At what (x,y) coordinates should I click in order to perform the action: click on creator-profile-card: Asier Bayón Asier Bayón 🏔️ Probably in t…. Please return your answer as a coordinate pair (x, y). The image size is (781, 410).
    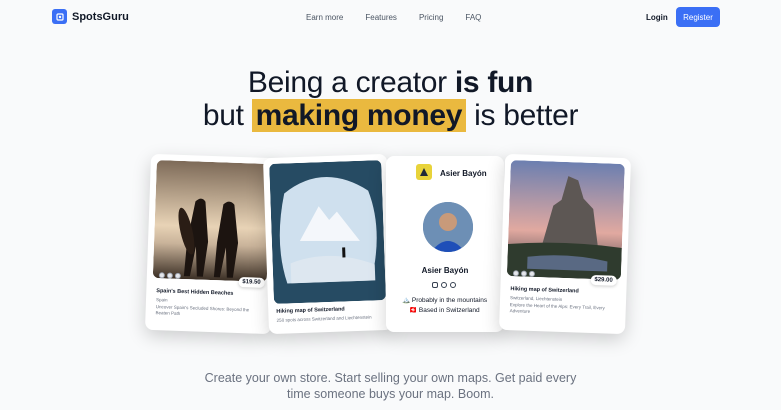
    Looking at the image, I should click on (445, 244).